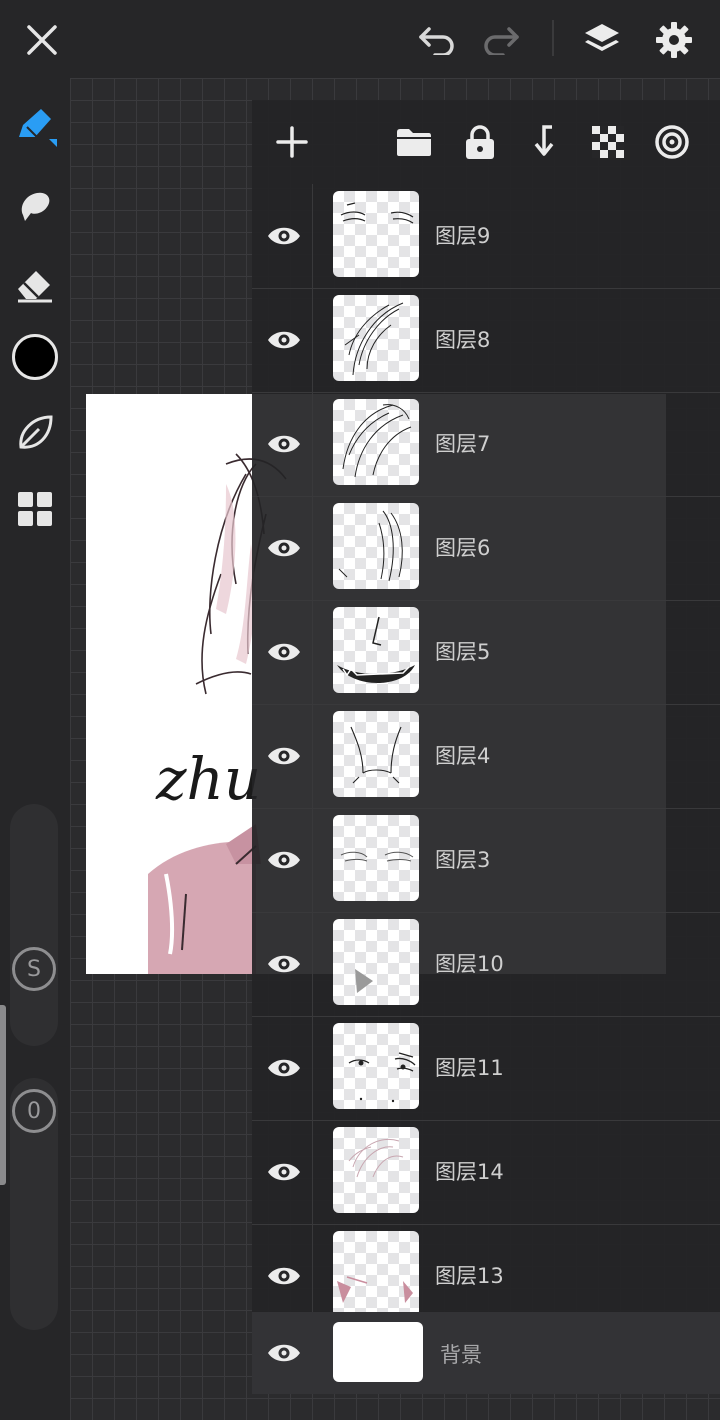  I want to click on layer-row: 图层11, so click(486, 1068).